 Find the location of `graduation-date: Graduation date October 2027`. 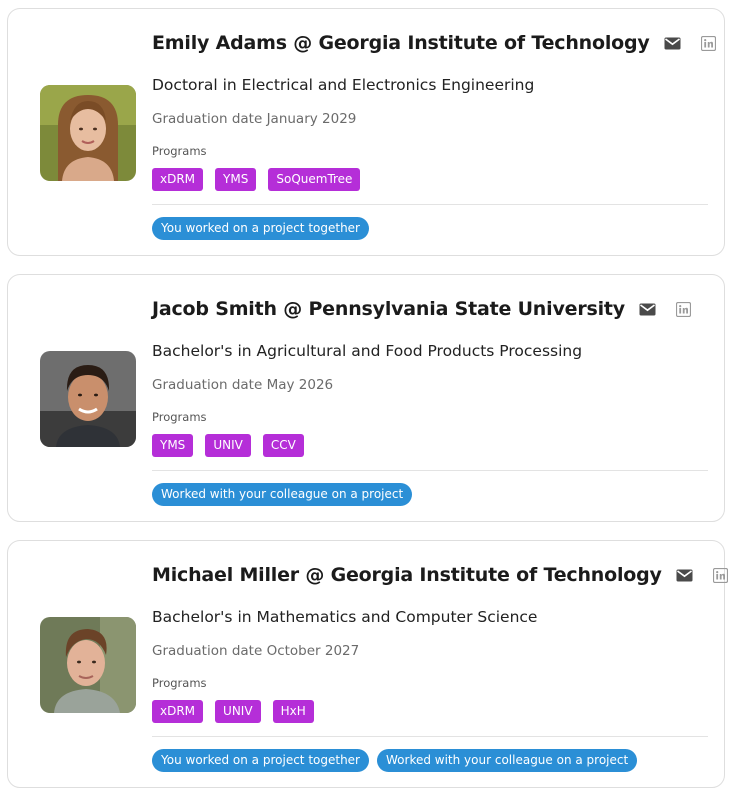

graduation-date: Graduation date October 2027 is located at coordinates (256, 651).